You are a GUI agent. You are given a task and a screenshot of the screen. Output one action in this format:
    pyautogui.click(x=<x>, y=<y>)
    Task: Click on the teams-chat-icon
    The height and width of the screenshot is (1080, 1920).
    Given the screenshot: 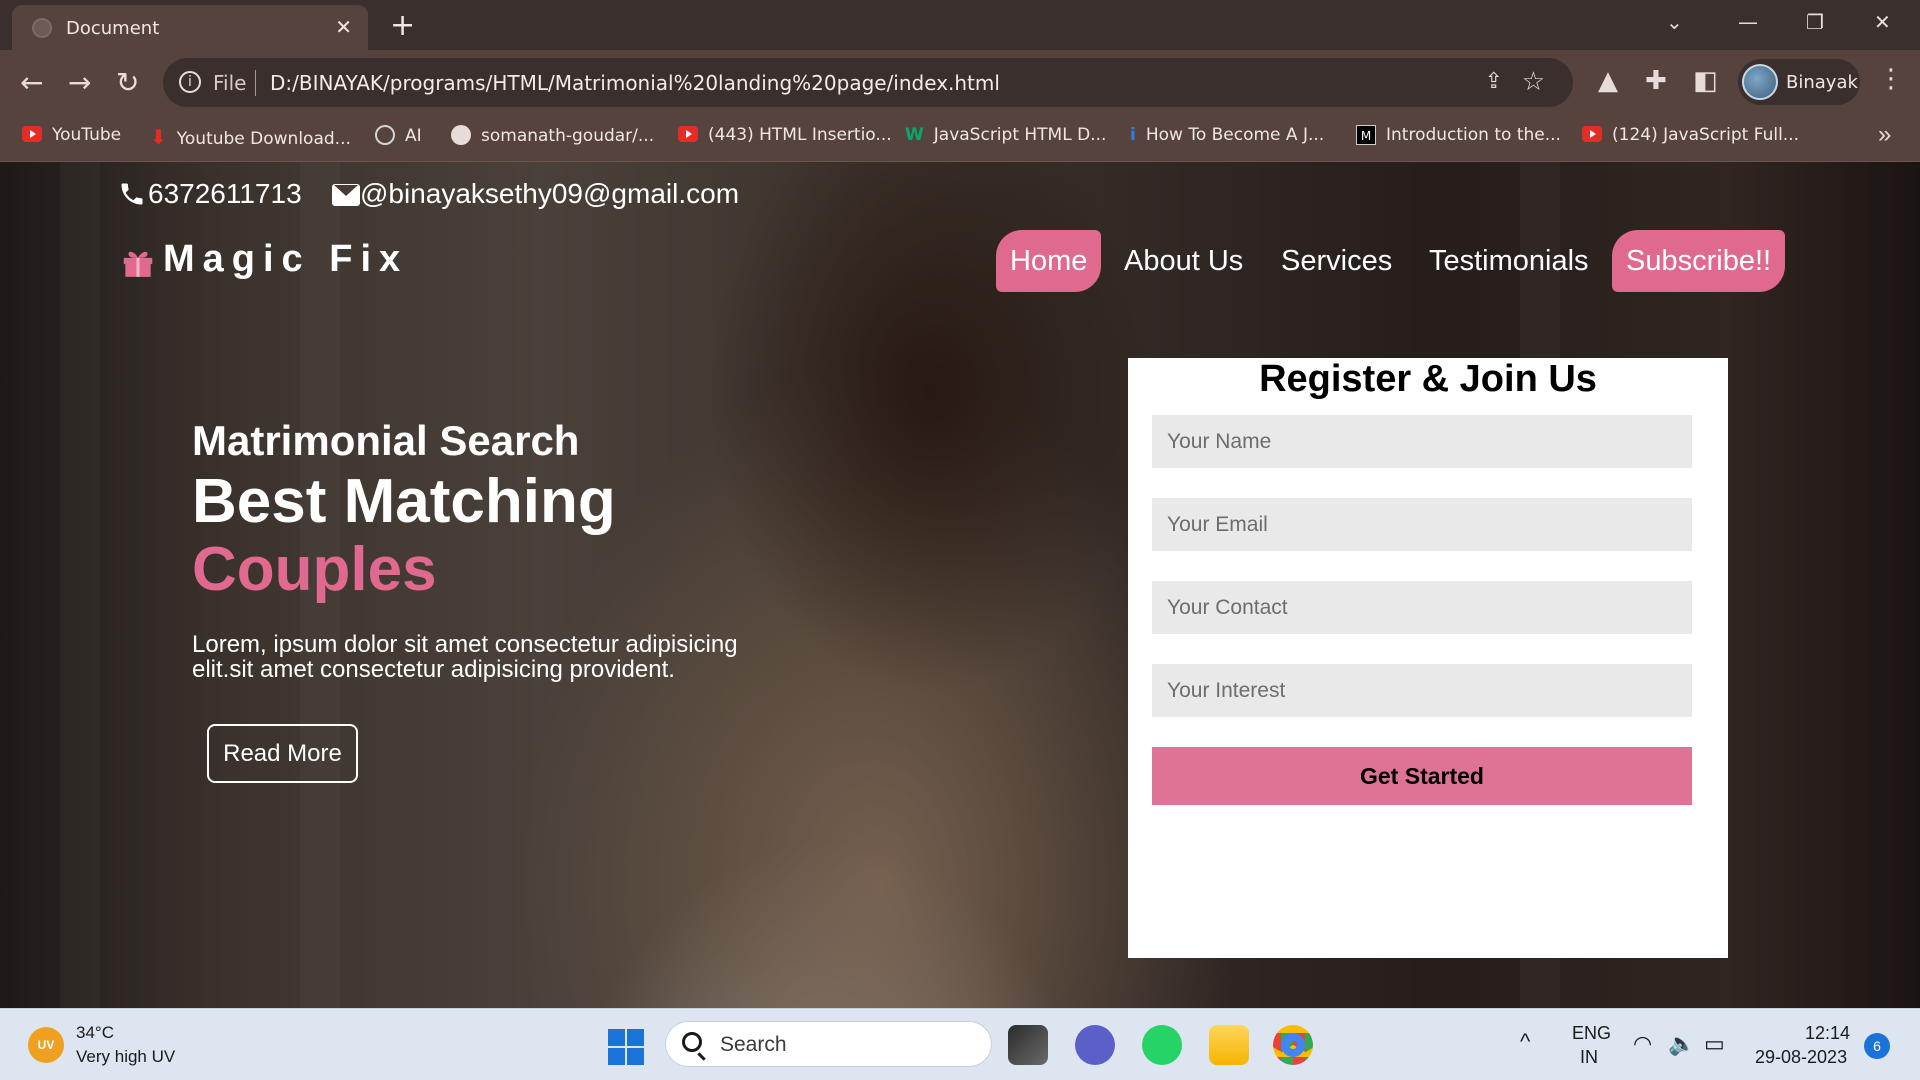 What is the action you would take?
    pyautogui.click(x=1095, y=1045)
    